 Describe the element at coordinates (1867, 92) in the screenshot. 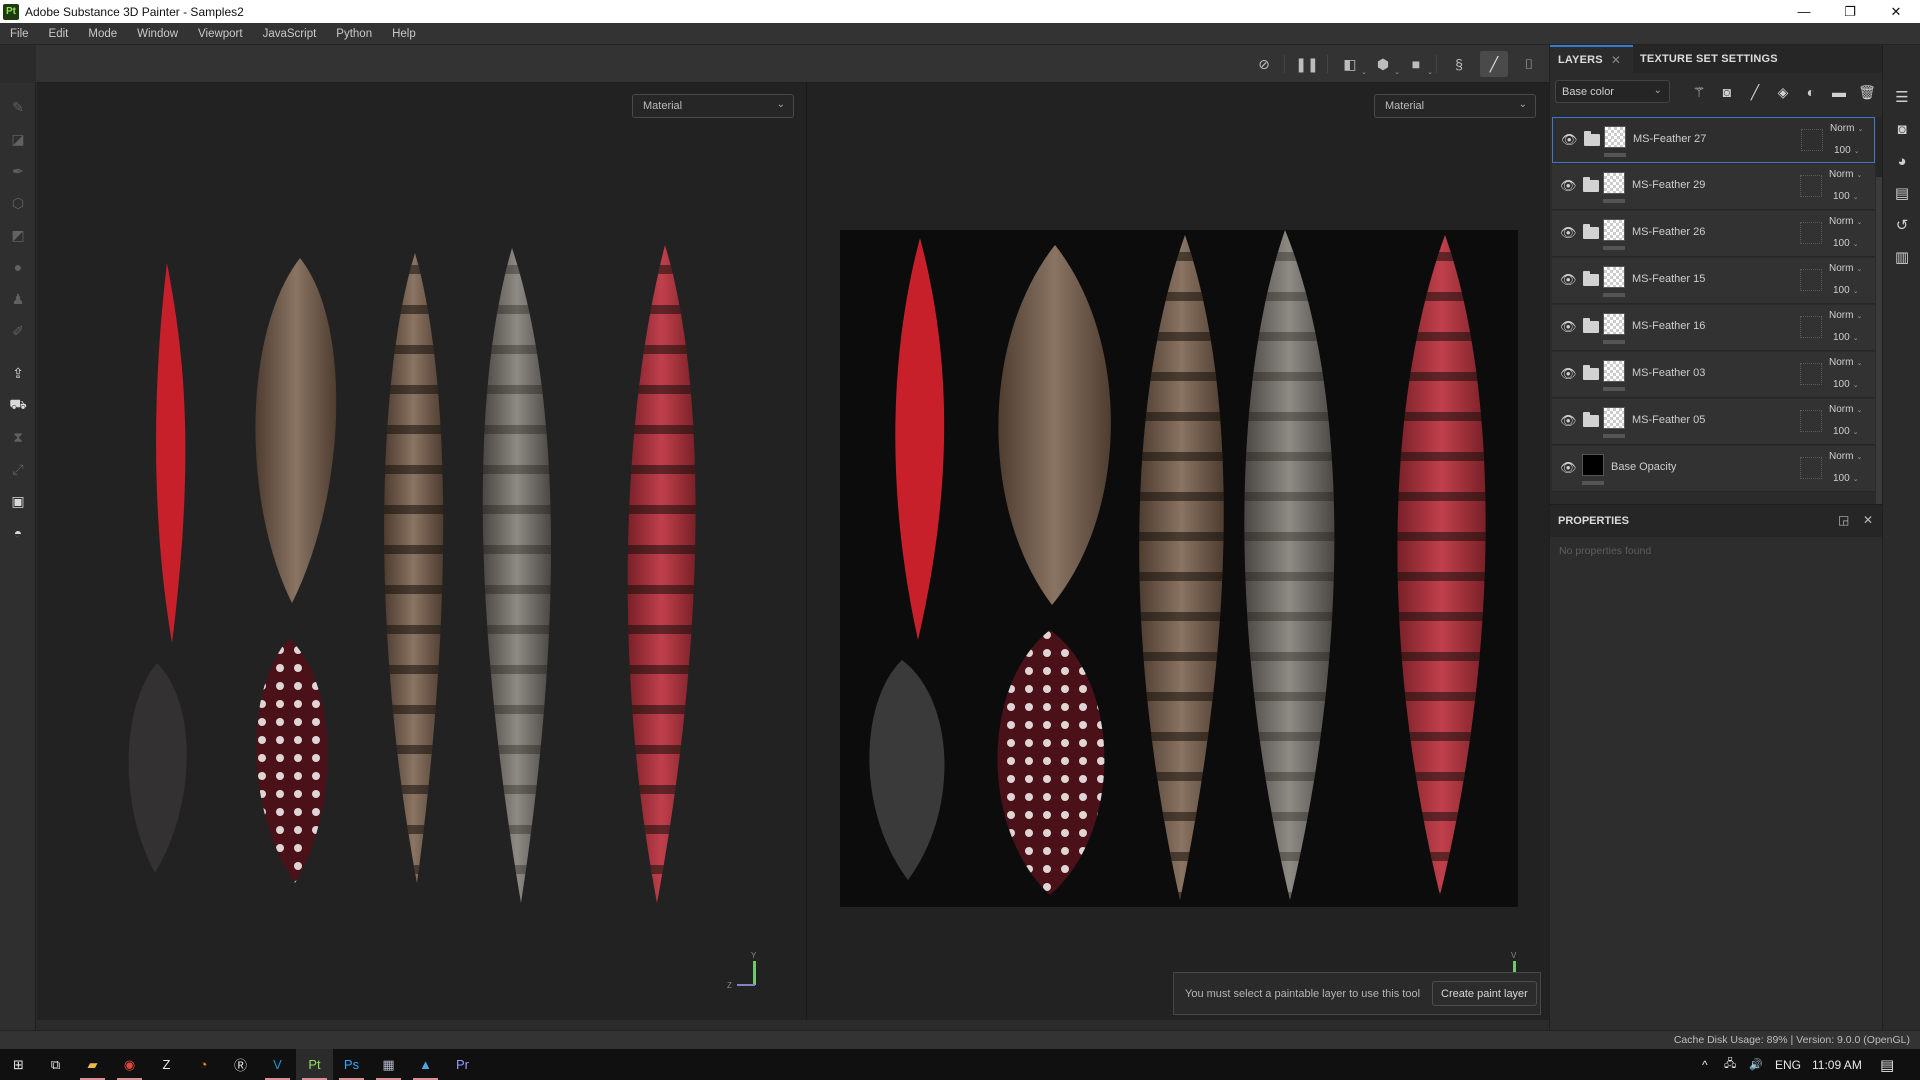

I see `delete-layer-icon: 🗑` at that location.